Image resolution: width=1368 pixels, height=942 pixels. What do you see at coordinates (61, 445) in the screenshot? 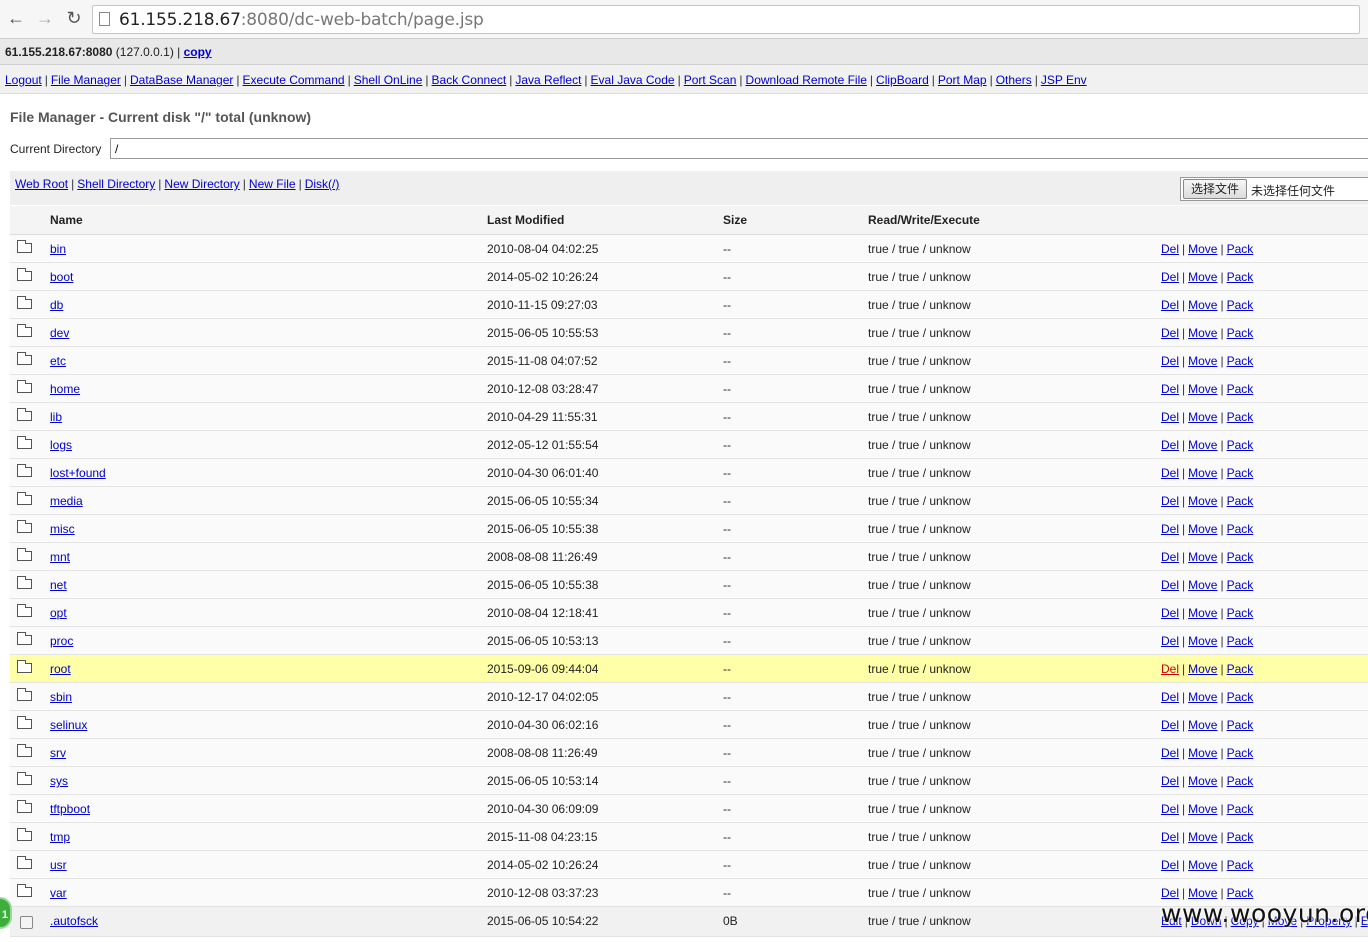
I see `entry-name-link: logs` at bounding box center [61, 445].